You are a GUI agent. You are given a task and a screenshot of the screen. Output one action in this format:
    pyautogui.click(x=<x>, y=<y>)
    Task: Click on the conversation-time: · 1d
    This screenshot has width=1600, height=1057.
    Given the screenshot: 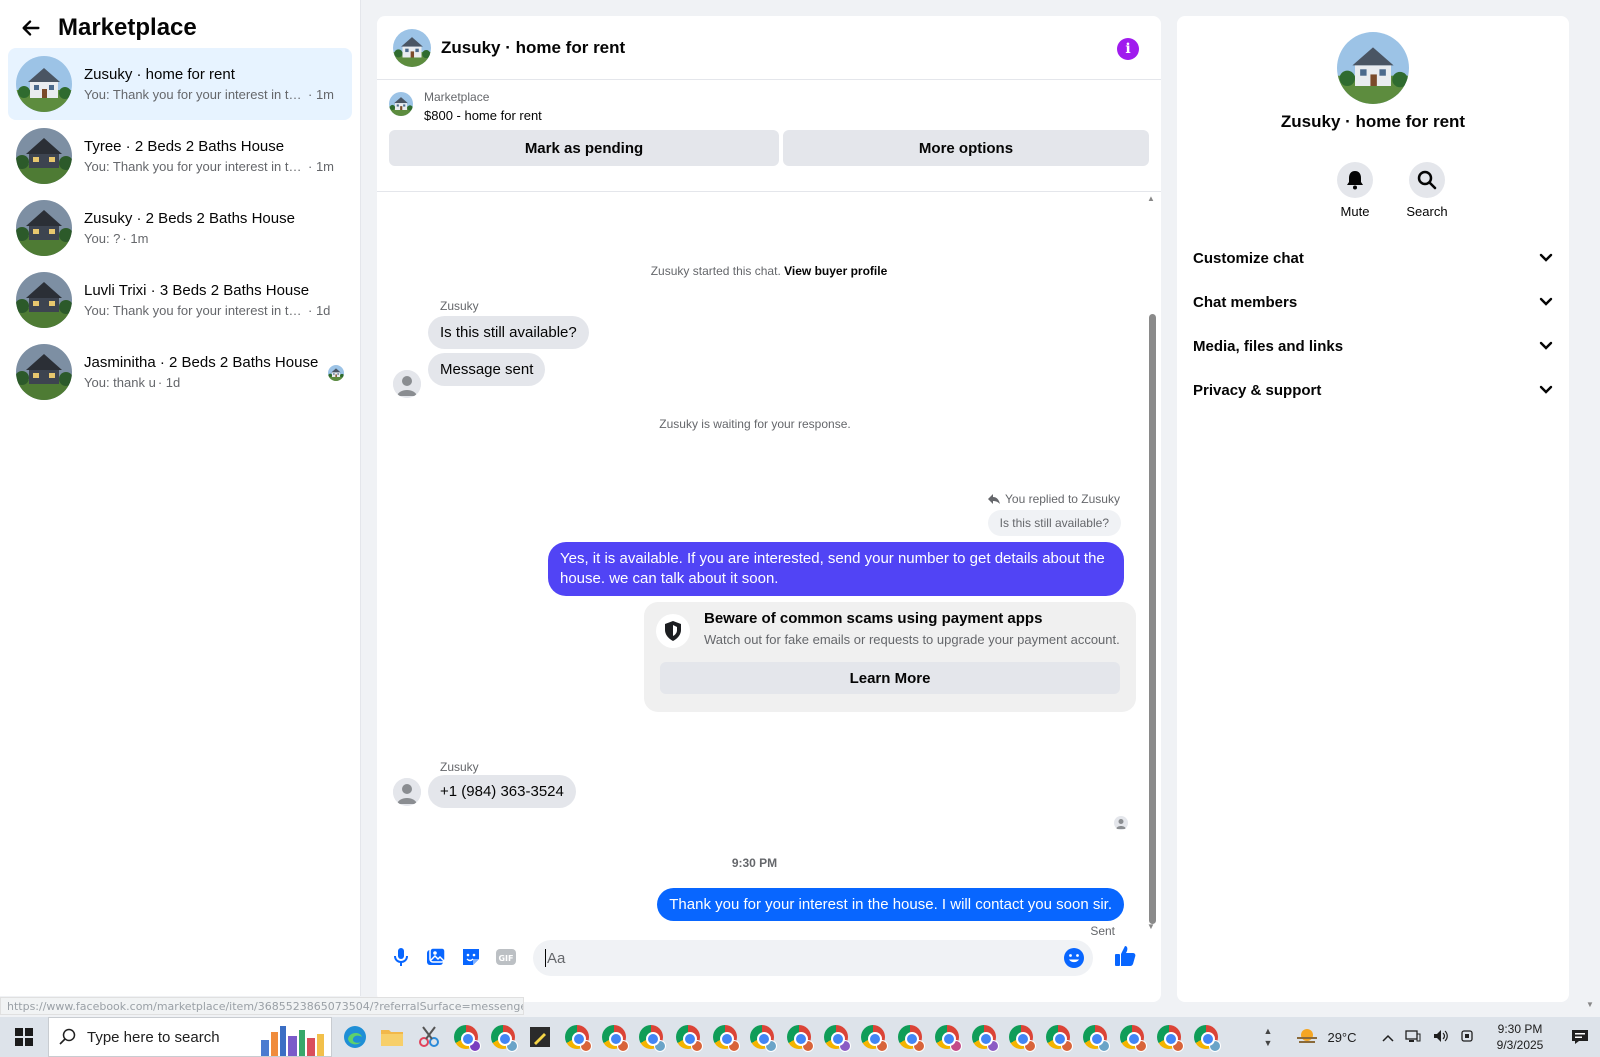 What is the action you would take?
    pyautogui.click(x=169, y=382)
    